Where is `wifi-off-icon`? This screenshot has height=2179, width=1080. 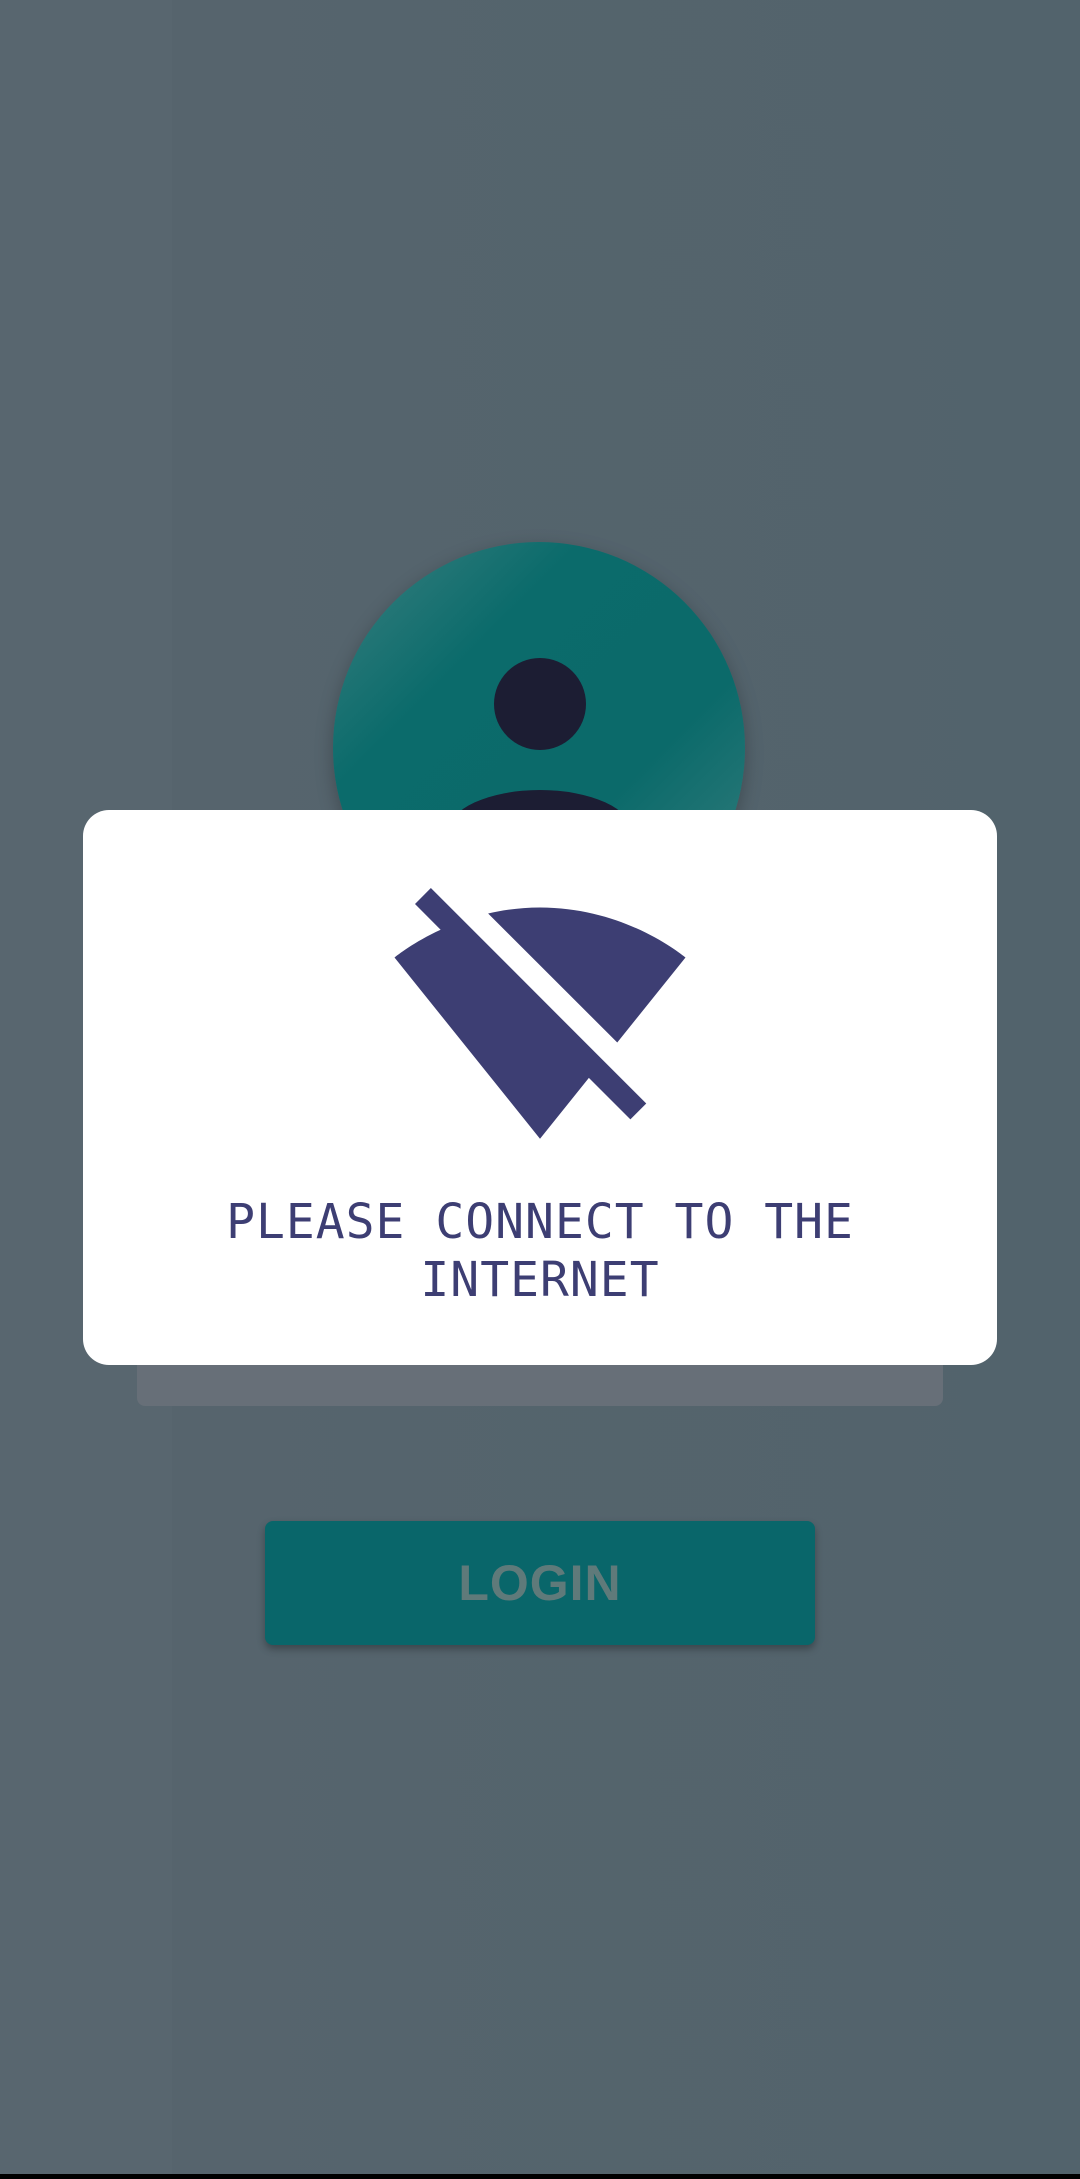
wifi-off-icon is located at coordinates (540, 1013).